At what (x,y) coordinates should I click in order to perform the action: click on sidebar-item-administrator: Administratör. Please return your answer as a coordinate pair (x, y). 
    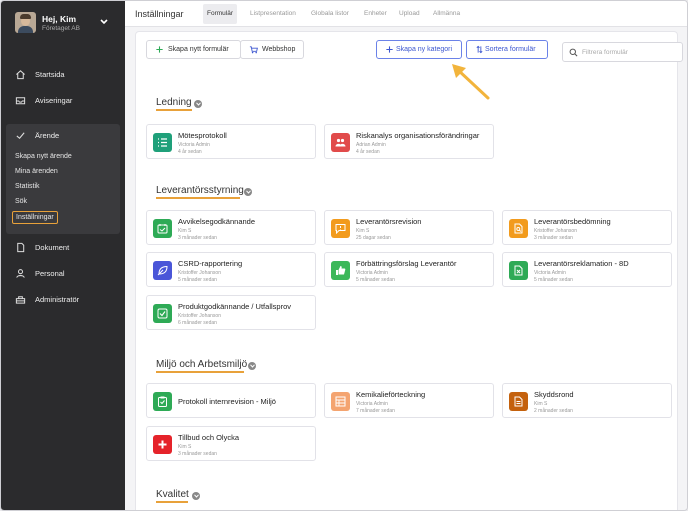
    Looking at the image, I should click on (63, 300).